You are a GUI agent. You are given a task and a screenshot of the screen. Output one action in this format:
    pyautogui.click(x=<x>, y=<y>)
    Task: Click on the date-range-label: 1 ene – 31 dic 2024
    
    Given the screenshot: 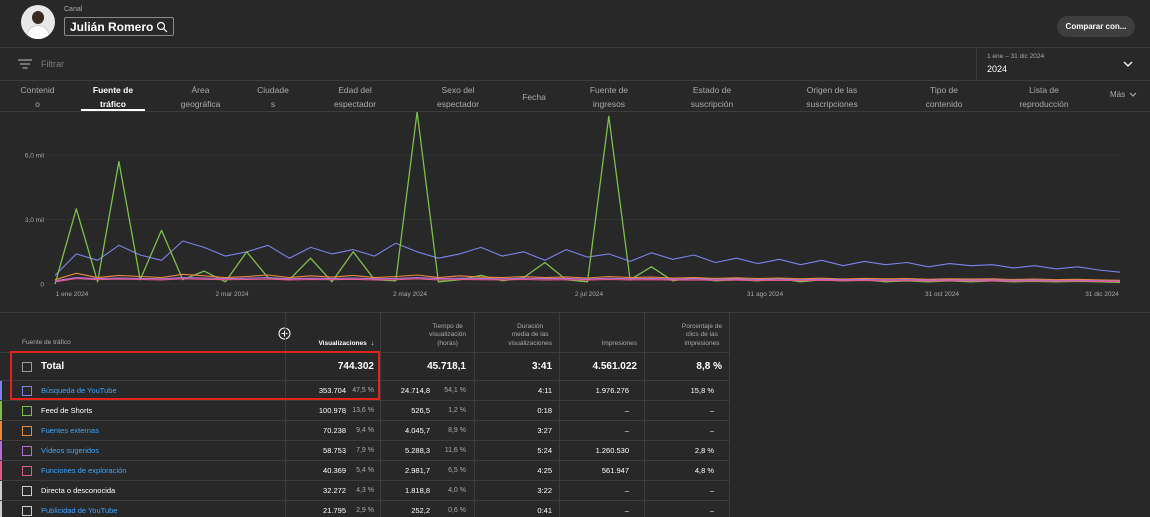 What is the action you would take?
    pyautogui.click(x=1015, y=56)
    